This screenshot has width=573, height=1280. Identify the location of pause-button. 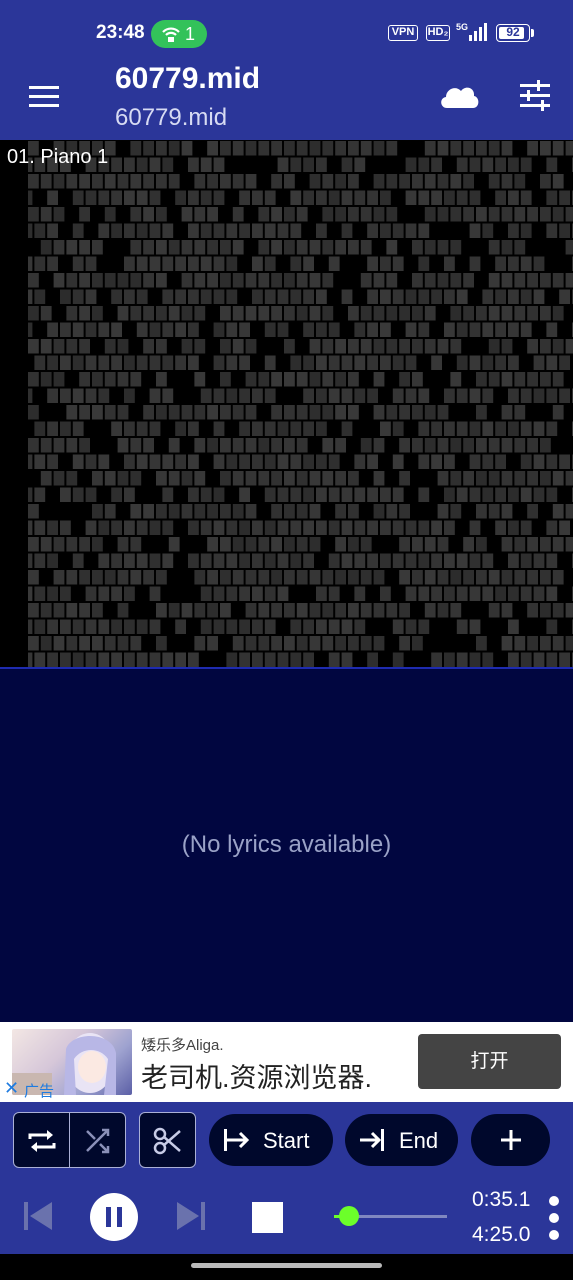
(114, 1217).